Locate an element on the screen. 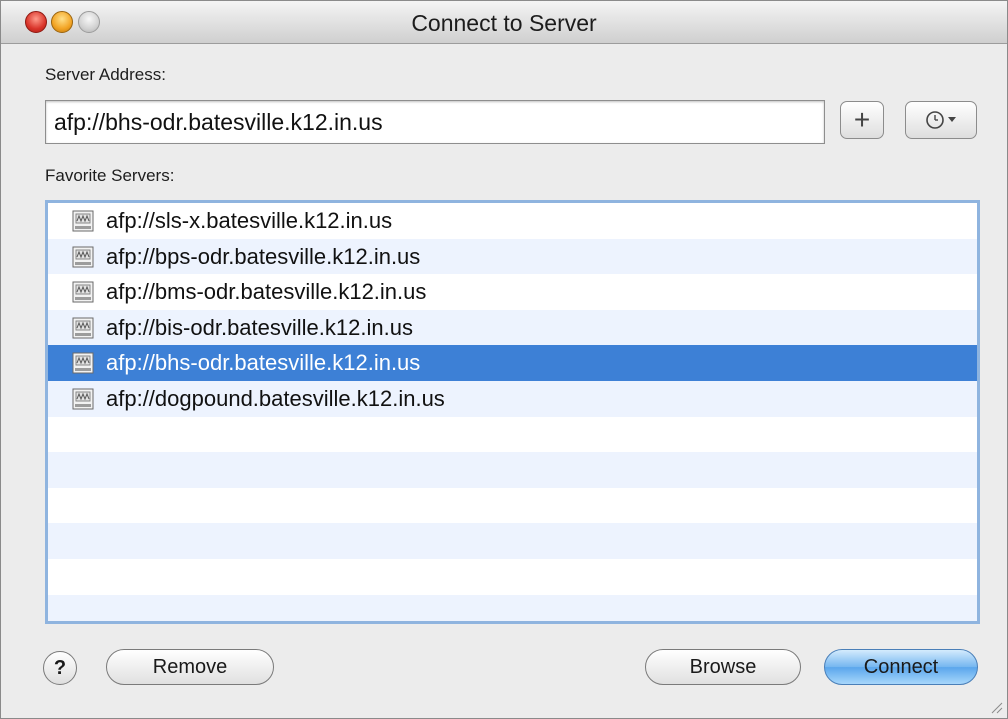  clock-icon is located at coordinates (941, 120).